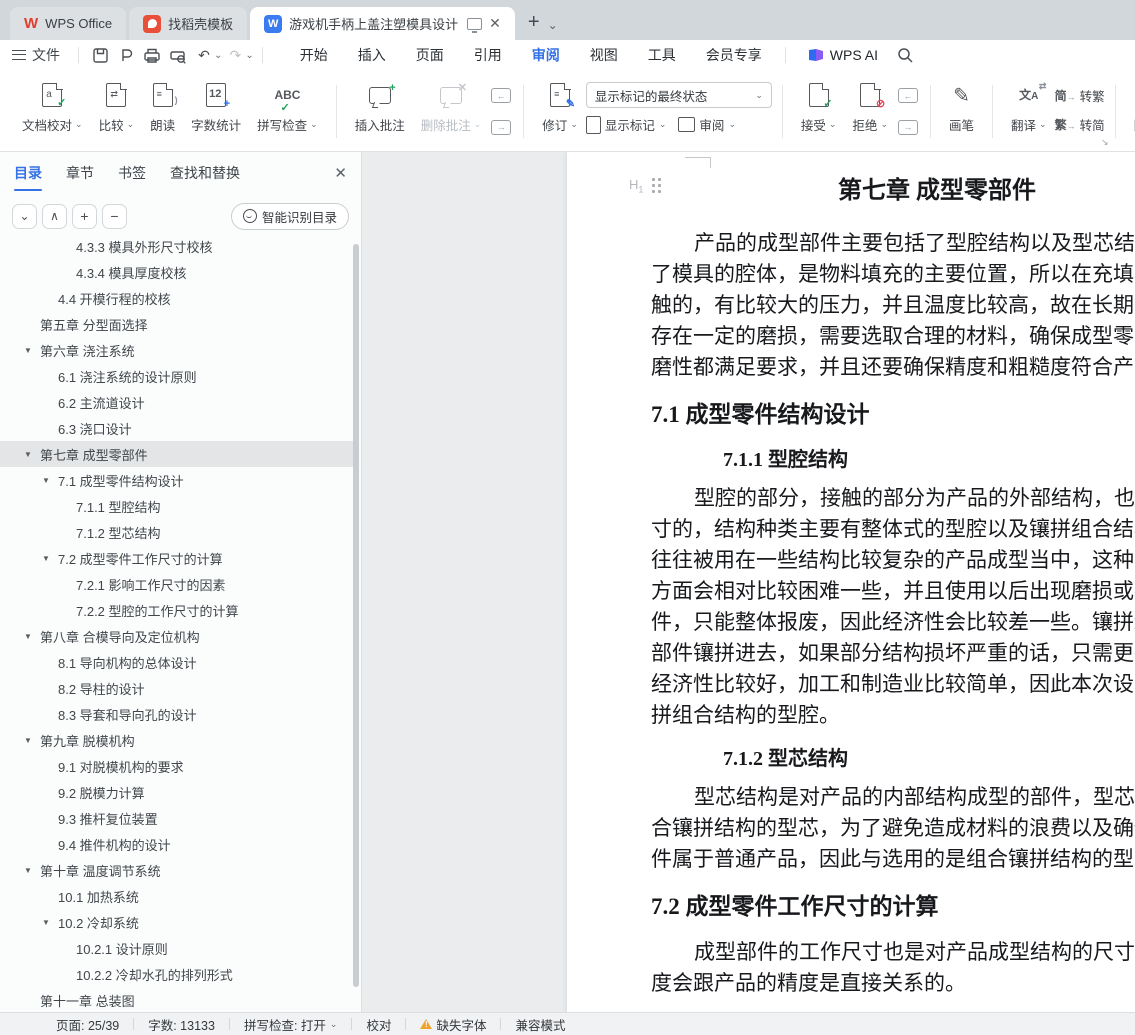 Image resolution: width=1135 pixels, height=1035 pixels. I want to click on dialog-launcher-icon: ↘, so click(1105, 142).